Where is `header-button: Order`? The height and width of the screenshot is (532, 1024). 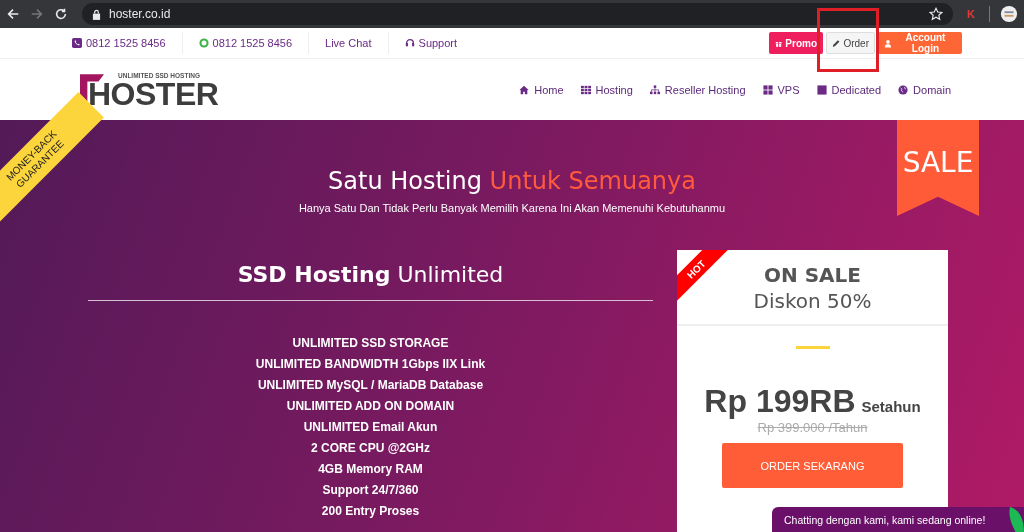 header-button: Order is located at coordinates (850, 43).